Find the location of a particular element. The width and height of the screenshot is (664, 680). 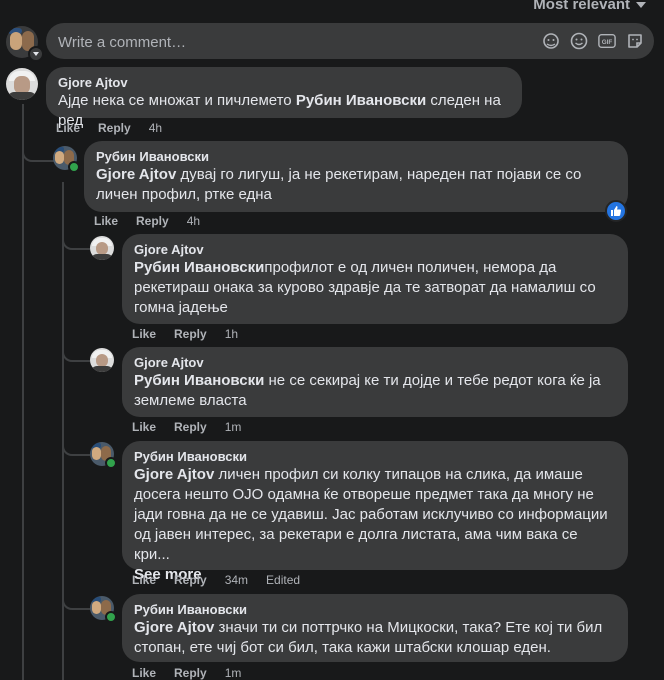

comment-composer: GIF is located at coordinates (350, 42).